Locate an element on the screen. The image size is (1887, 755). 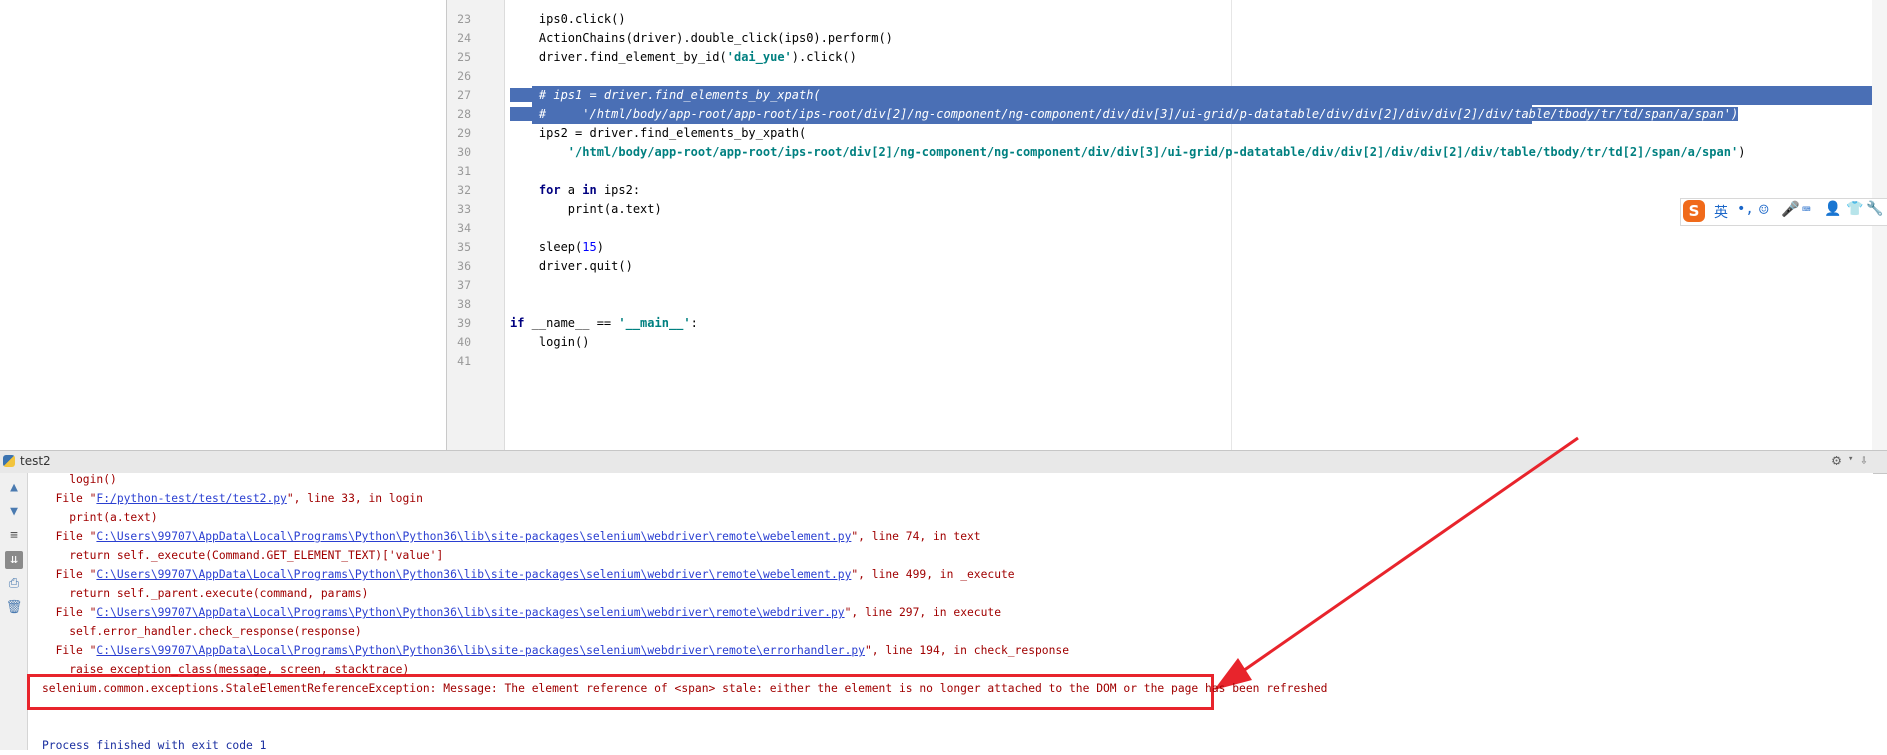
line-number: 38 is located at coordinates (464, 304).